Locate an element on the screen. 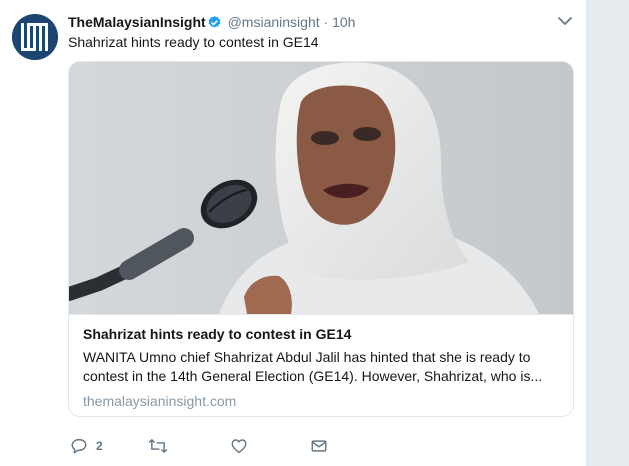 This screenshot has height=466, width=629. like-button is located at coordinates (239, 446).